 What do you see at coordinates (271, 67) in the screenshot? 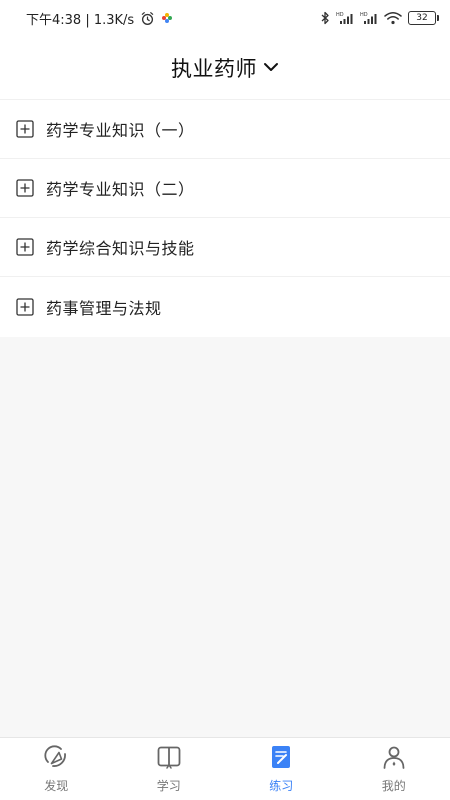
I see `chevron-down-icon` at bounding box center [271, 67].